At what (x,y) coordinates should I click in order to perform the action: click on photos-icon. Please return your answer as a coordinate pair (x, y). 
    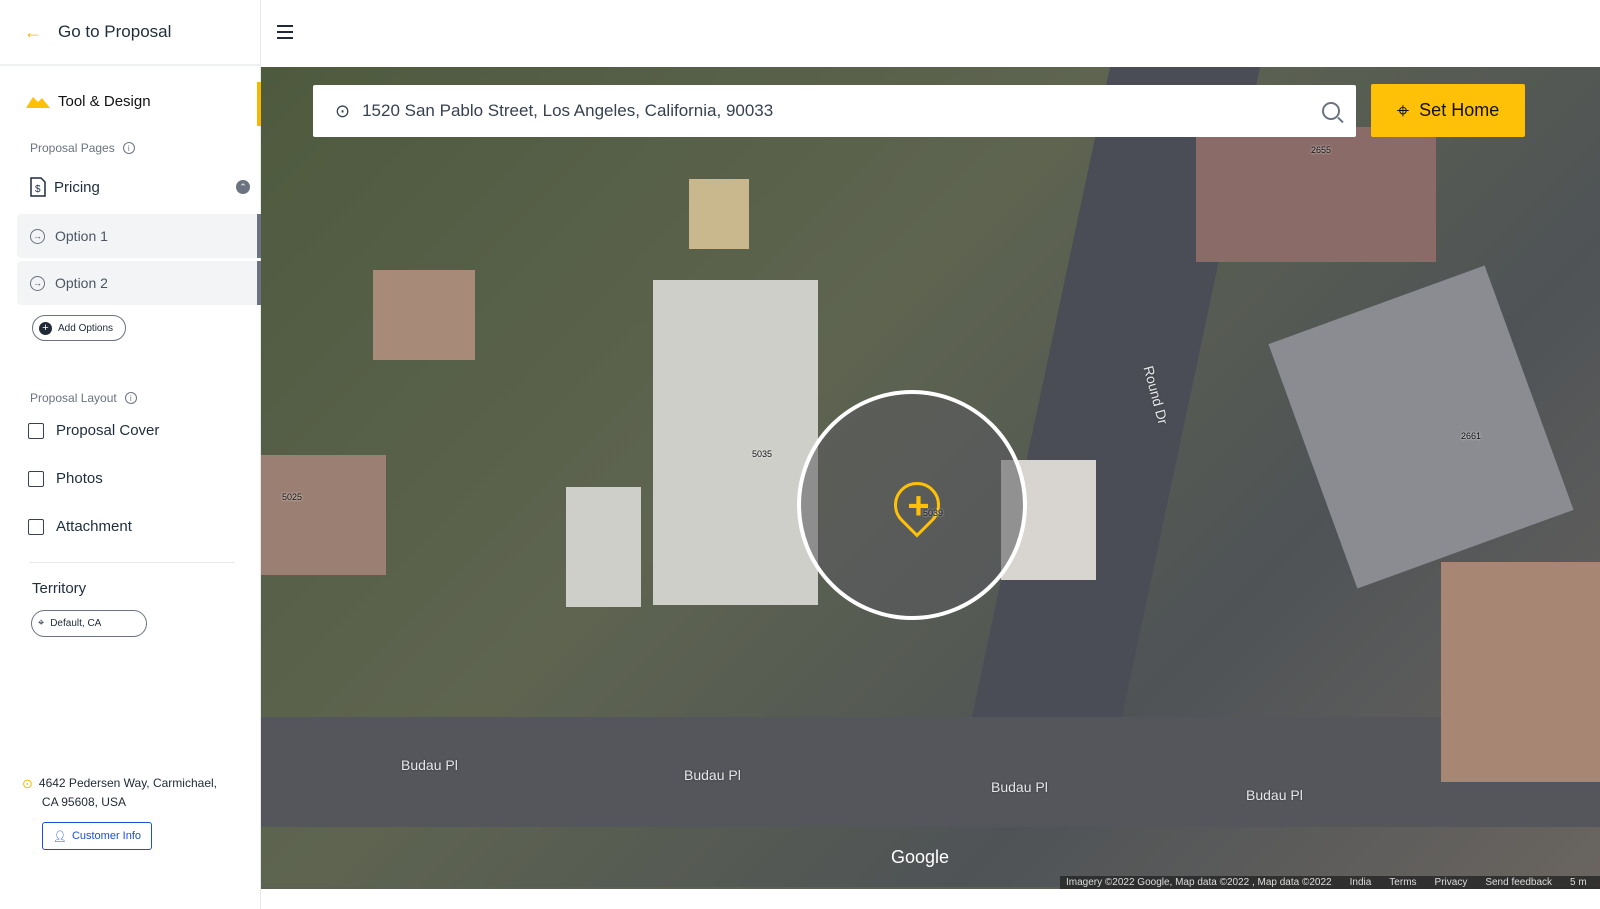
    Looking at the image, I should click on (36, 478).